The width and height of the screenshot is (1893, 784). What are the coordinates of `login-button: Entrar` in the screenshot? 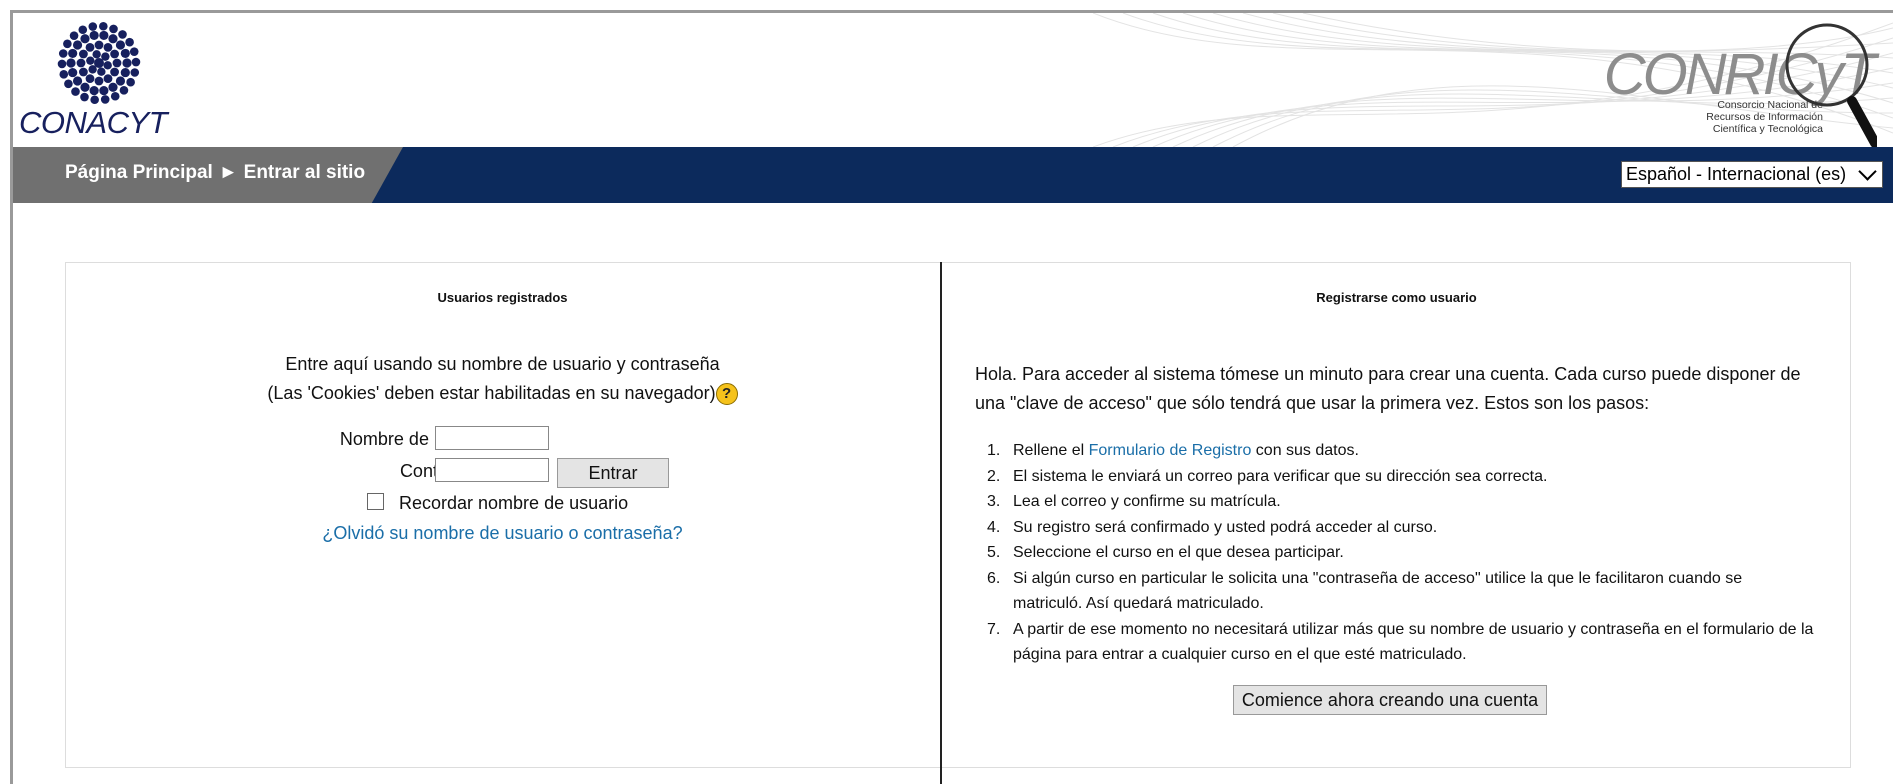 It's located at (613, 473).